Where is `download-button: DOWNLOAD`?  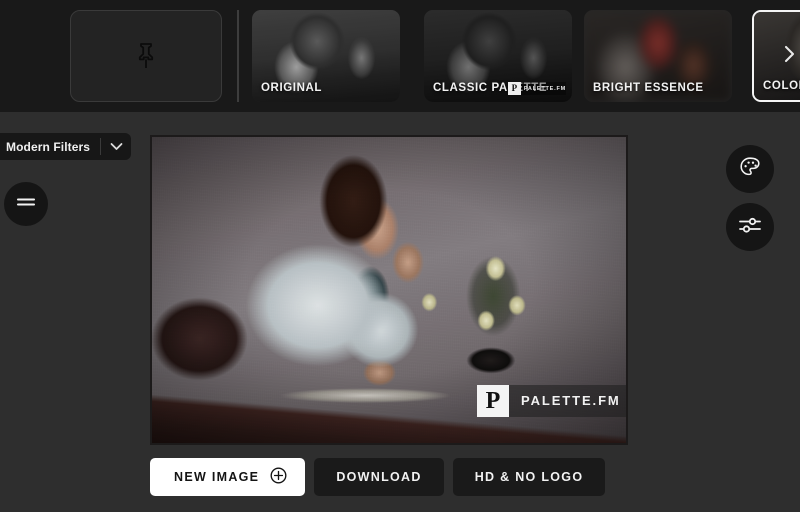 download-button: DOWNLOAD is located at coordinates (379, 477).